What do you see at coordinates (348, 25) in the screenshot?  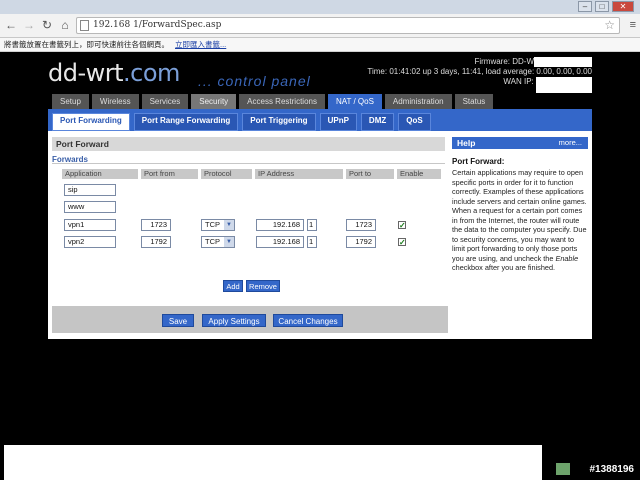 I see `address-bar: 192.168 1/ForwardSpec.asp ☆` at bounding box center [348, 25].